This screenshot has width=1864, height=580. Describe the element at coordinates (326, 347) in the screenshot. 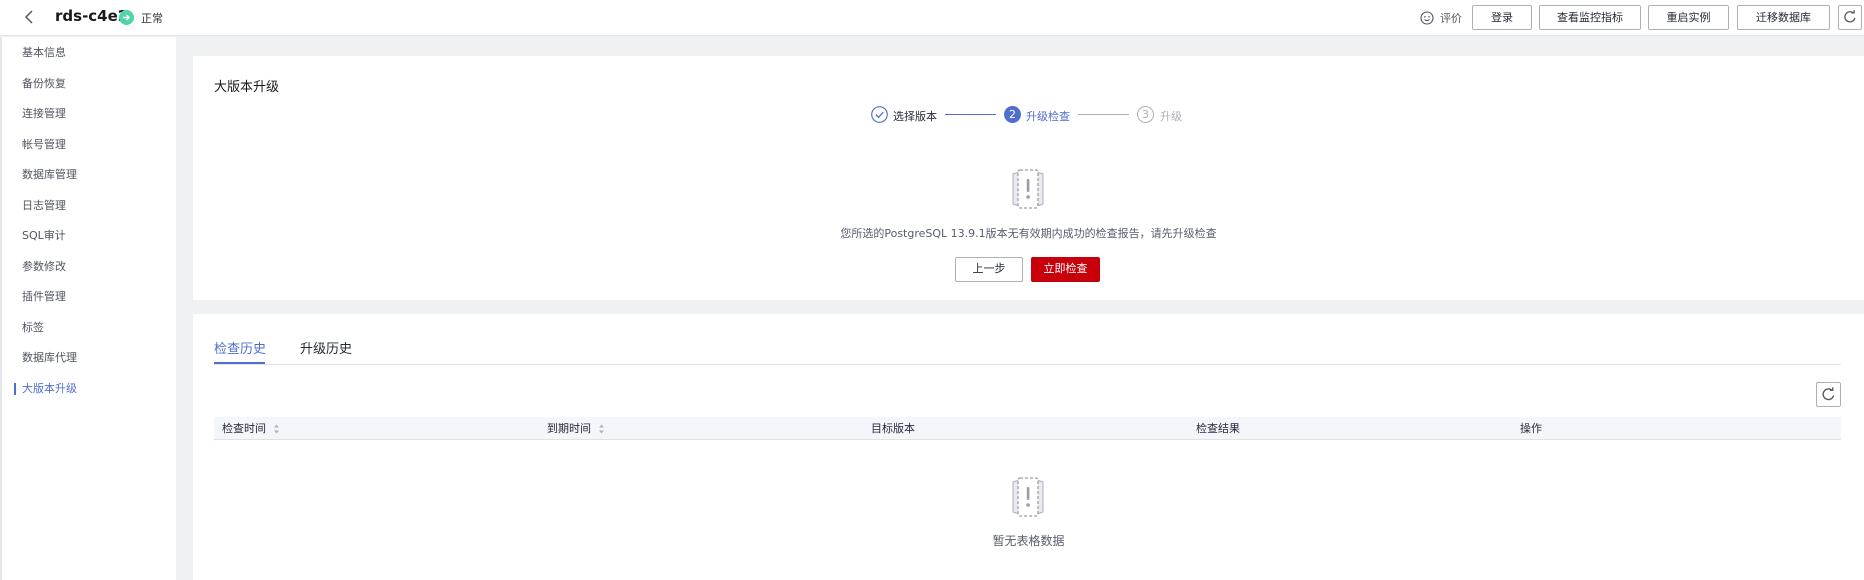

I see `tab-upgrade-history: 升级历史` at that location.